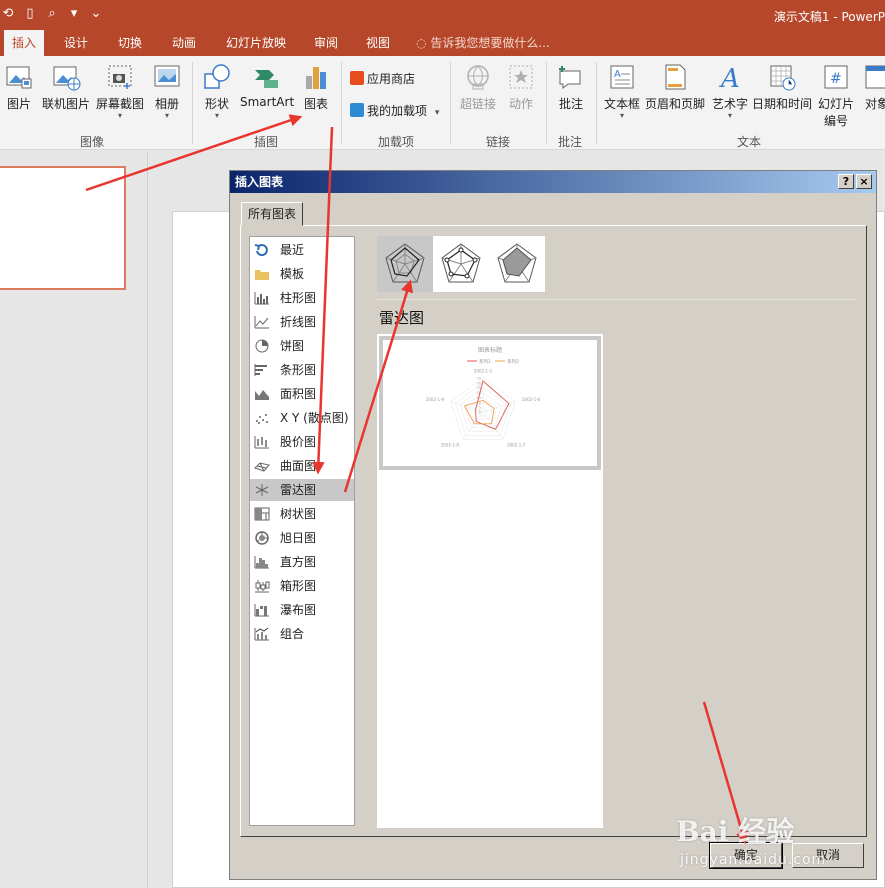 Image resolution: width=885 pixels, height=888 pixels. I want to click on chart-type-column: 柱形图, so click(302, 298).